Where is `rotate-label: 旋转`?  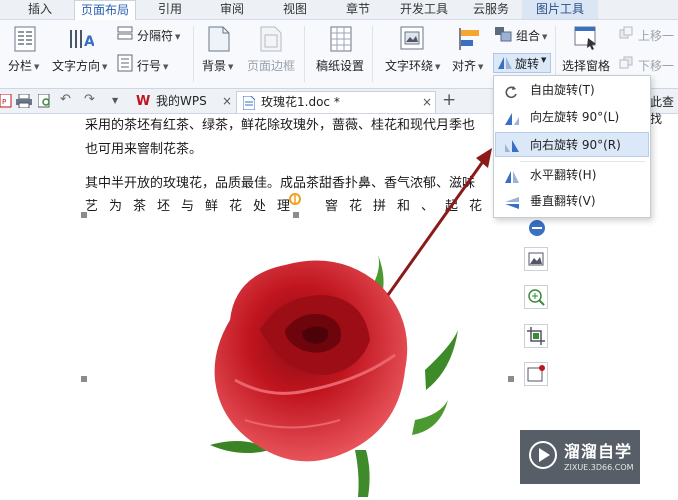 rotate-label: 旋转 is located at coordinates (527, 64).